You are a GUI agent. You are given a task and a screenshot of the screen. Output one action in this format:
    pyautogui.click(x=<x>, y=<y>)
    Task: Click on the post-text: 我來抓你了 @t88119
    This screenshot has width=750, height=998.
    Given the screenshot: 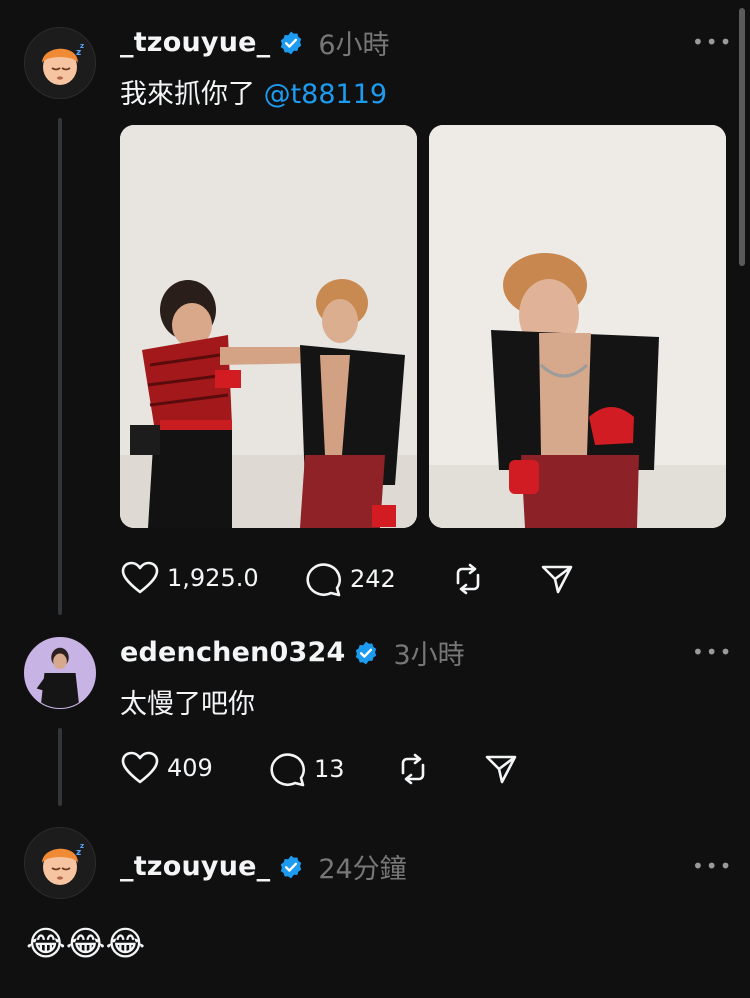 What is the action you would take?
    pyautogui.click(x=253, y=91)
    